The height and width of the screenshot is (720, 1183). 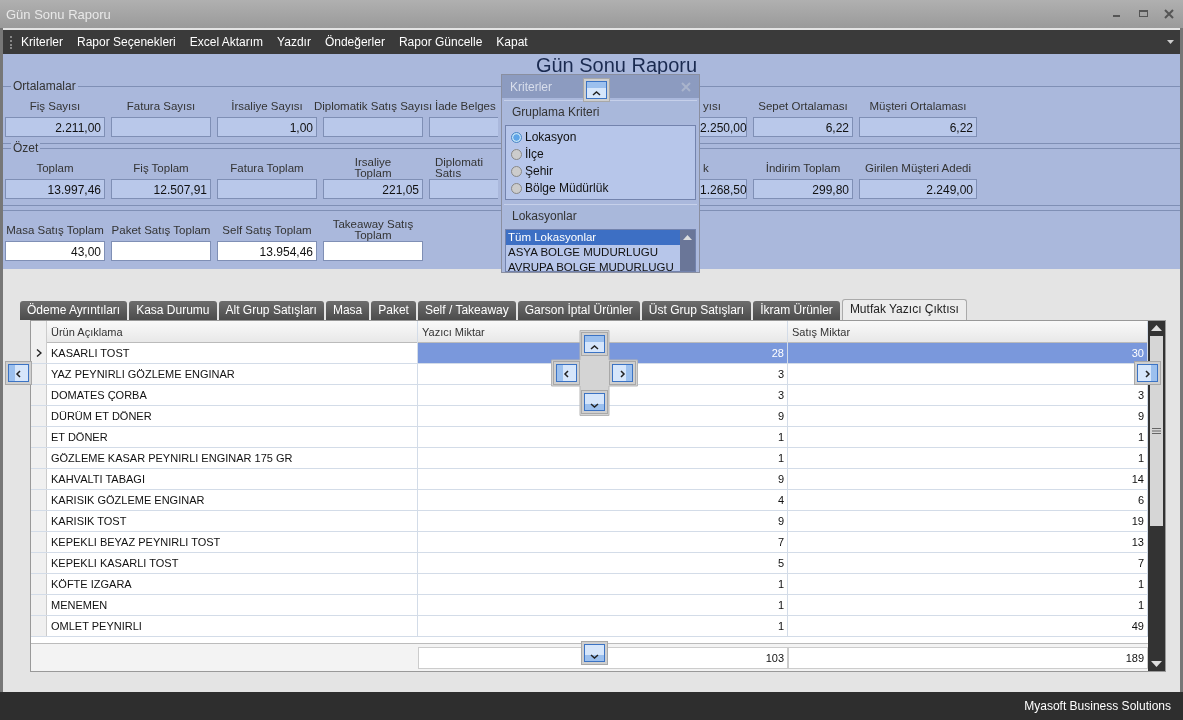 I want to click on group-title: Ortalamalar, so click(x=44, y=86).